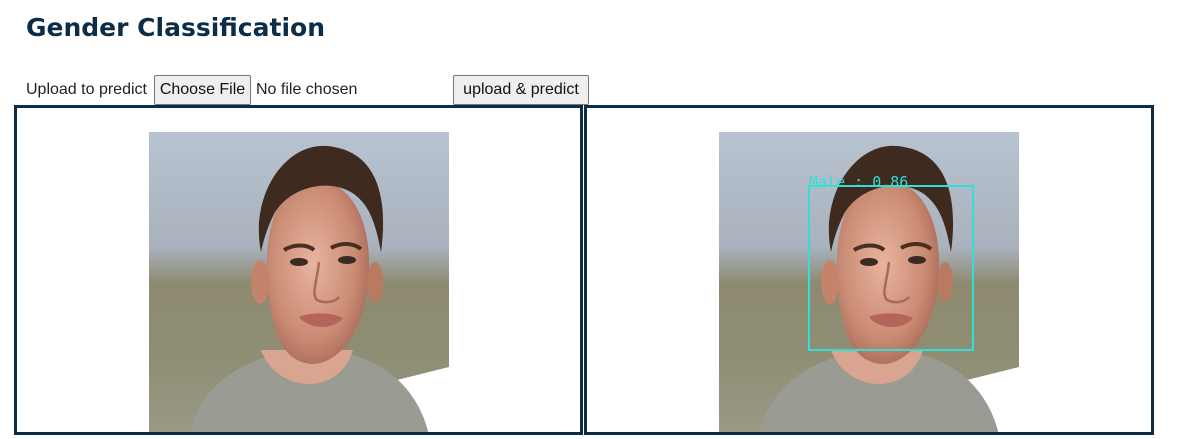 The width and height of the screenshot is (1180, 439). I want to click on choose-file-button: Choose File, so click(202, 90).